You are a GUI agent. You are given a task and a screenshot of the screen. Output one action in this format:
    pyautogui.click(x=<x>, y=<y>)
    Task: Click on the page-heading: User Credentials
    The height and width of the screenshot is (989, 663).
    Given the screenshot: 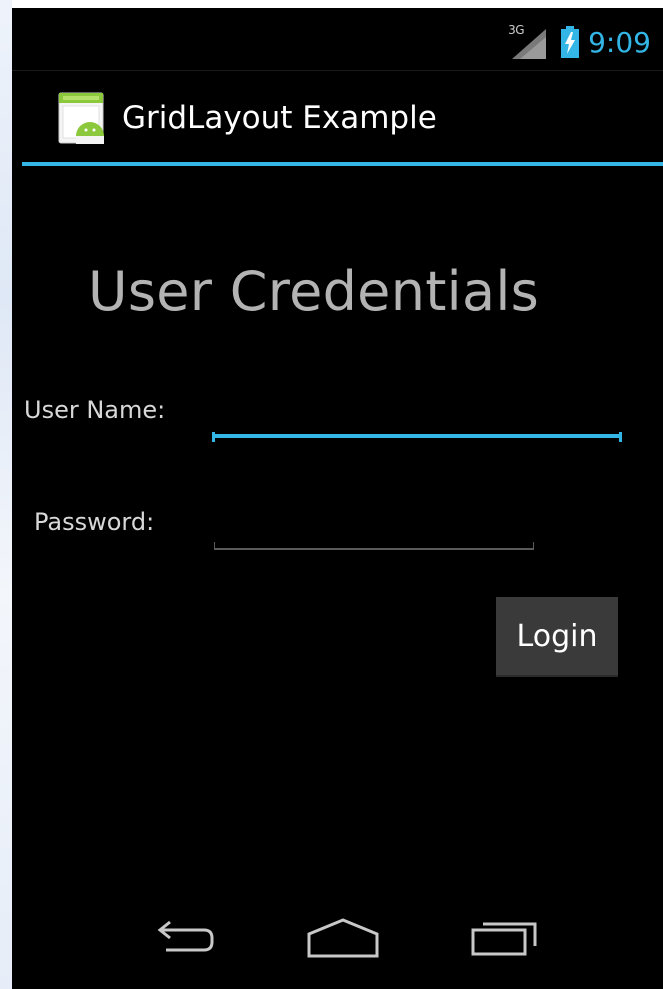 What is the action you would take?
    pyautogui.click(x=314, y=291)
    